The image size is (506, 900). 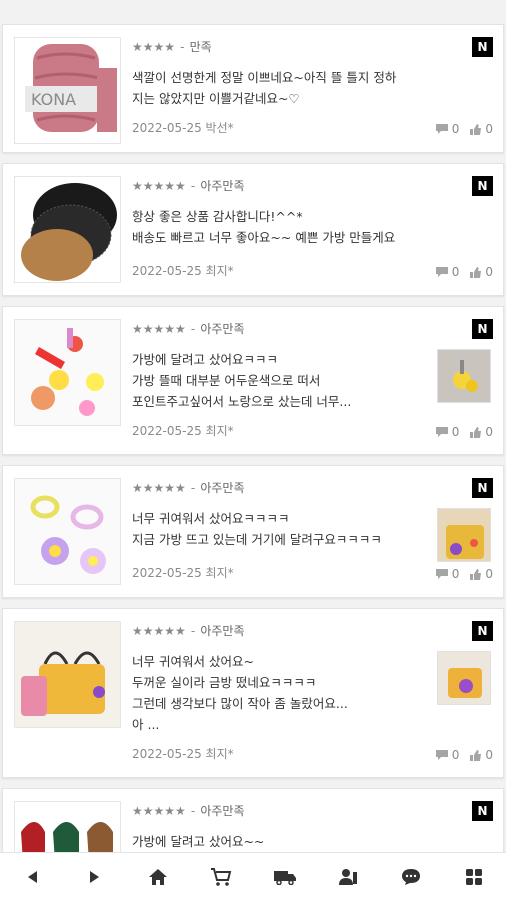 I want to click on review-text: 가방에 달려고 샀어요~~, so click(x=198, y=841).